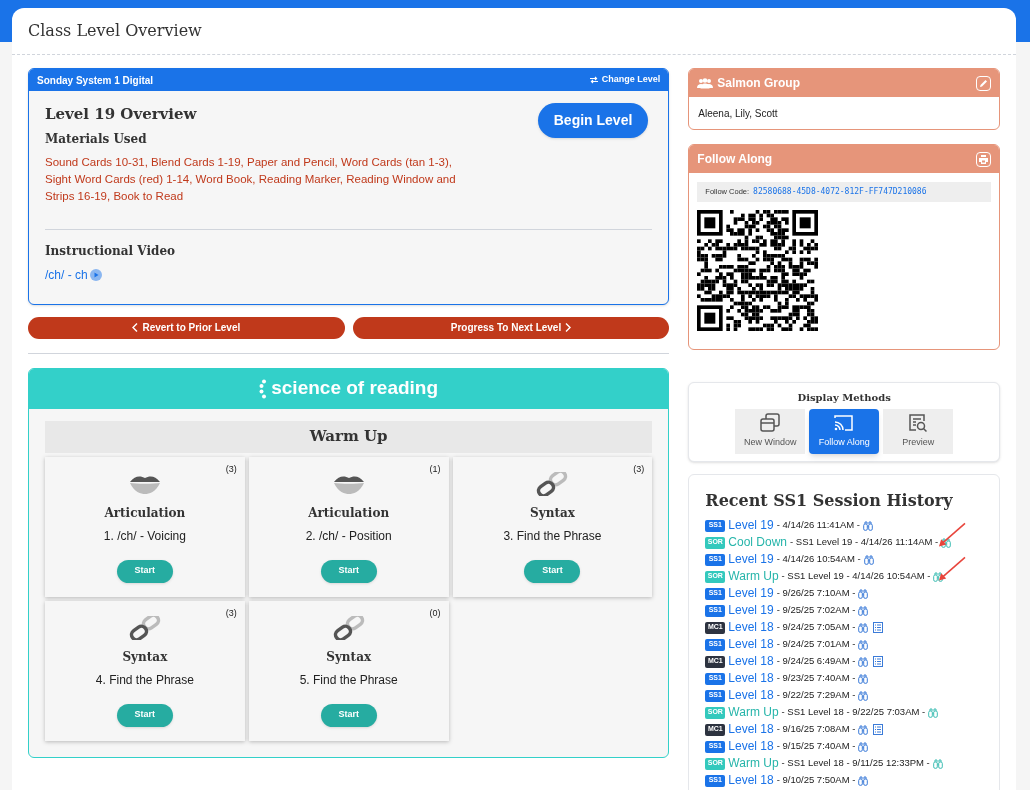 This screenshot has width=1030, height=790. Describe the element at coordinates (758, 83) in the screenshot. I see `group-name: Salmon Group` at that location.